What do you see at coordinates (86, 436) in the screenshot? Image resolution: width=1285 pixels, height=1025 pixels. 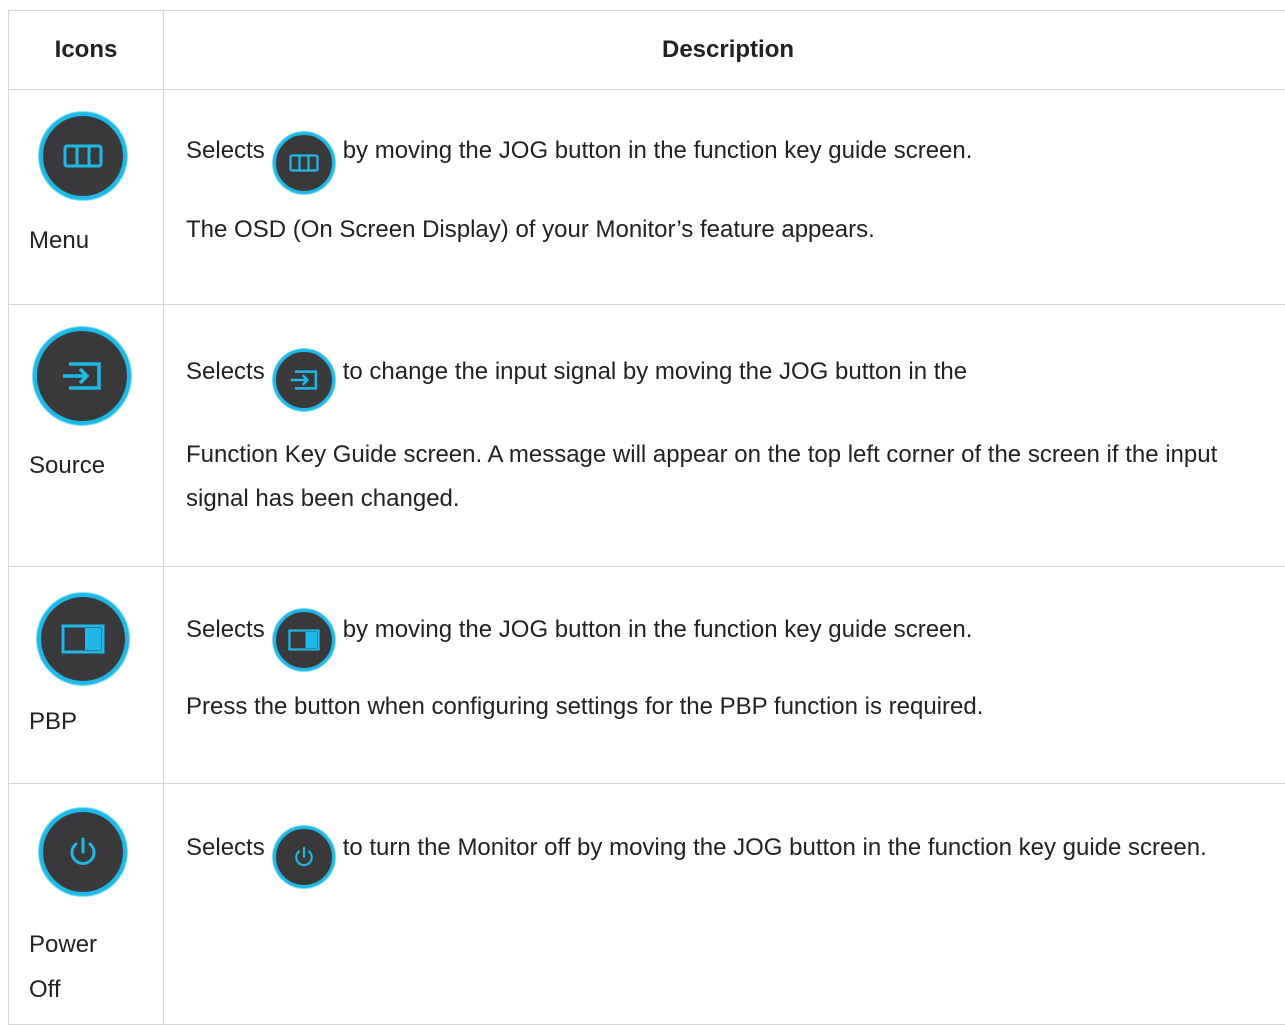 I see `icon-cell: Source` at bounding box center [86, 436].